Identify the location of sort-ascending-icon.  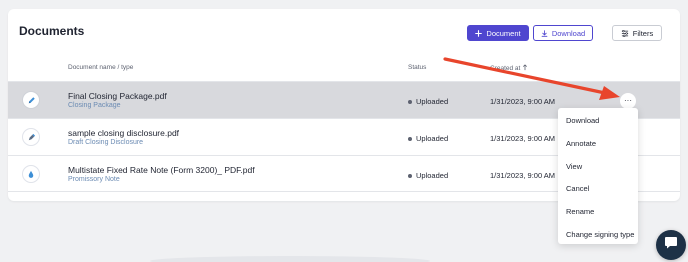
(525, 68).